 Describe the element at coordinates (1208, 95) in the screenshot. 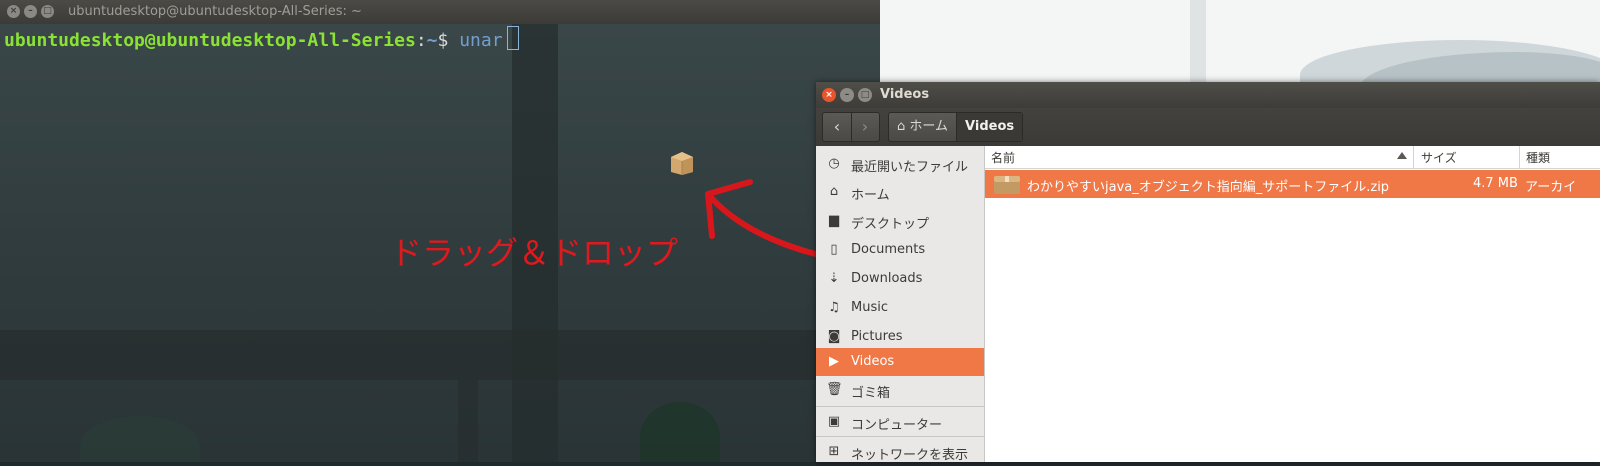

I see `file-manager-titlebar: × – □ Videos` at that location.